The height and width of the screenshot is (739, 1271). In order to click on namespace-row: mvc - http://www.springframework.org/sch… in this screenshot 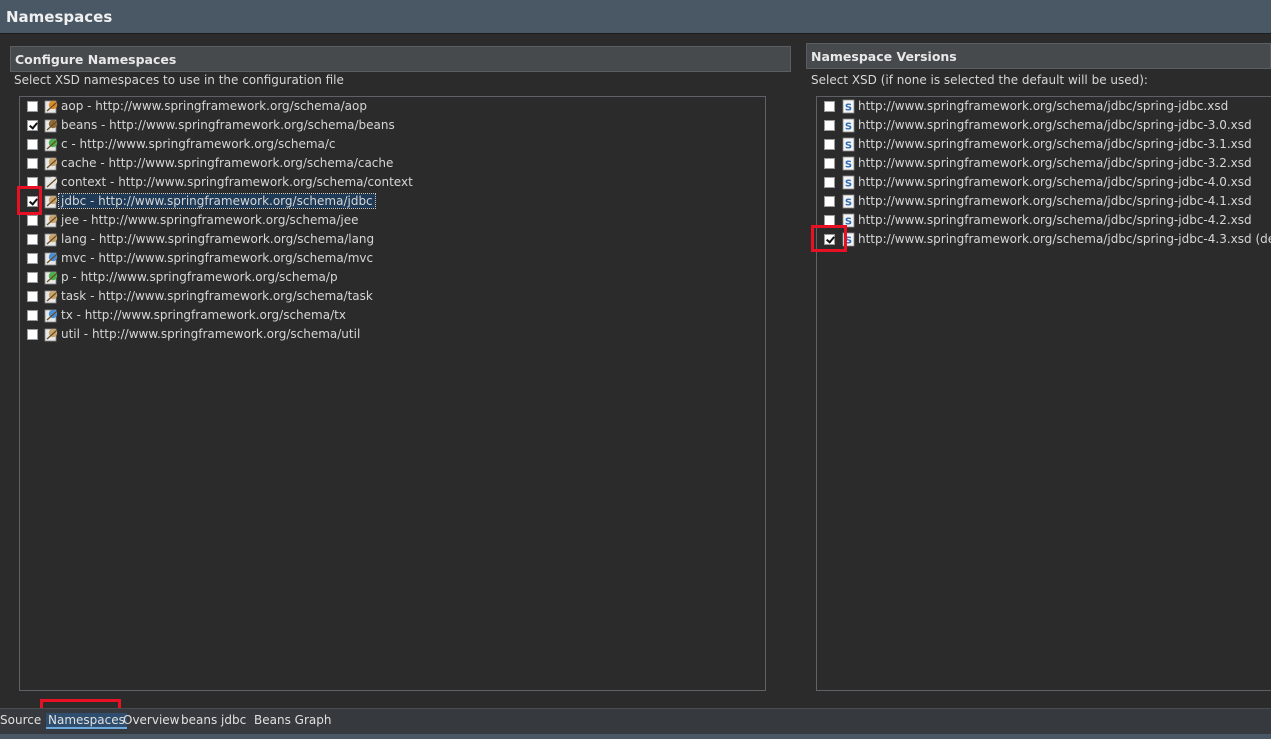, I will do `click(392, 258)`.